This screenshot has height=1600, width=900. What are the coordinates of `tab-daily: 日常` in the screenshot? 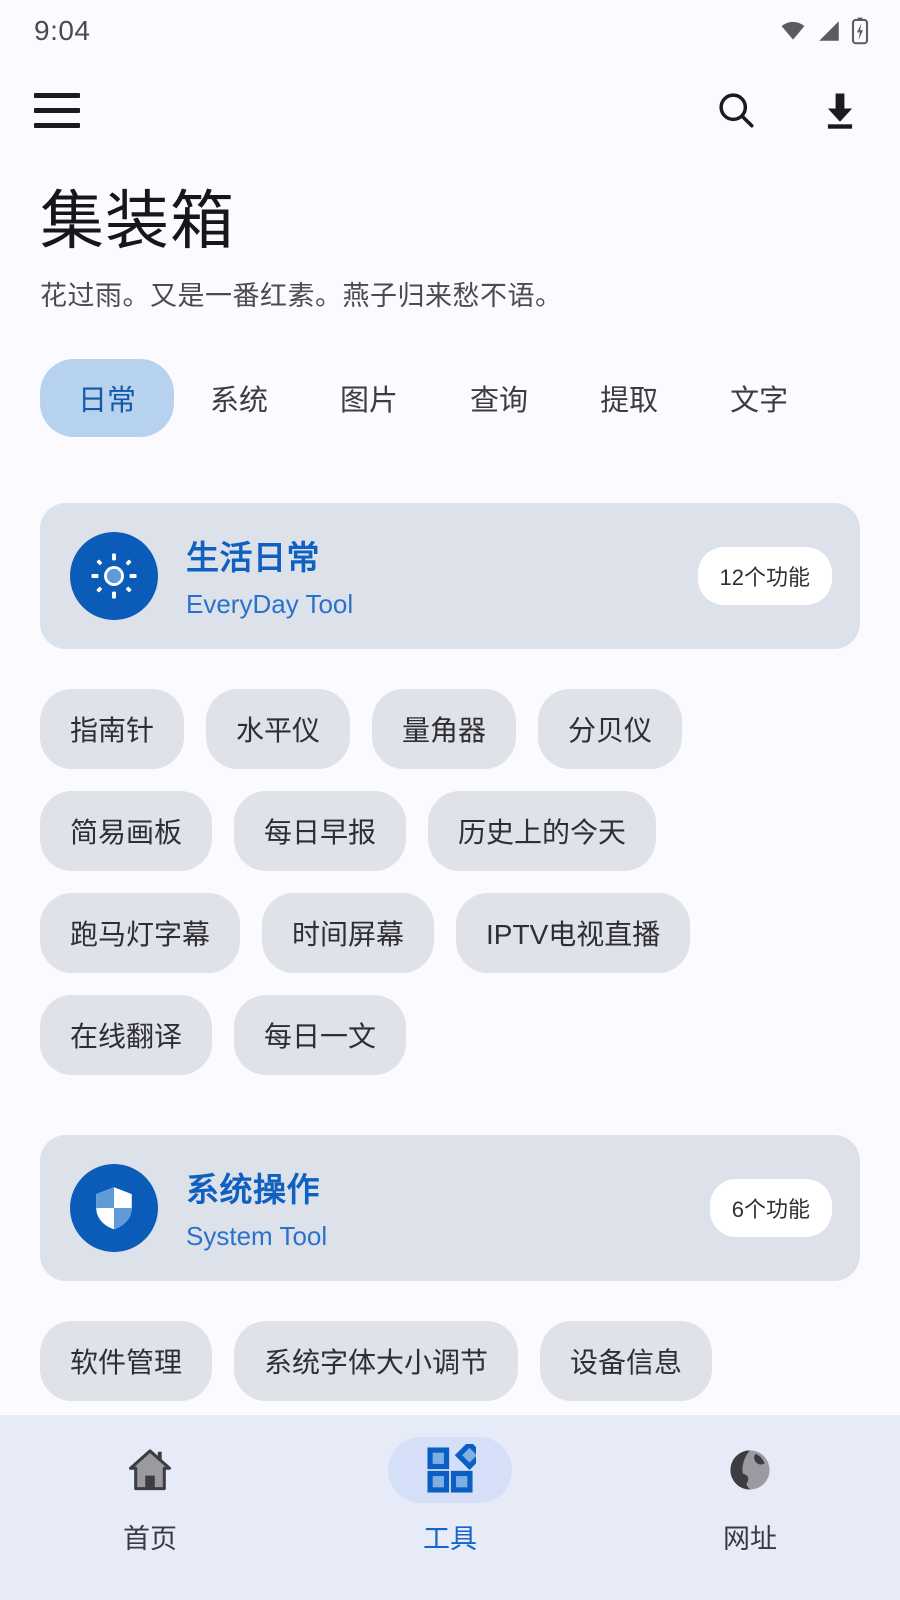 It's located at (107, 397).